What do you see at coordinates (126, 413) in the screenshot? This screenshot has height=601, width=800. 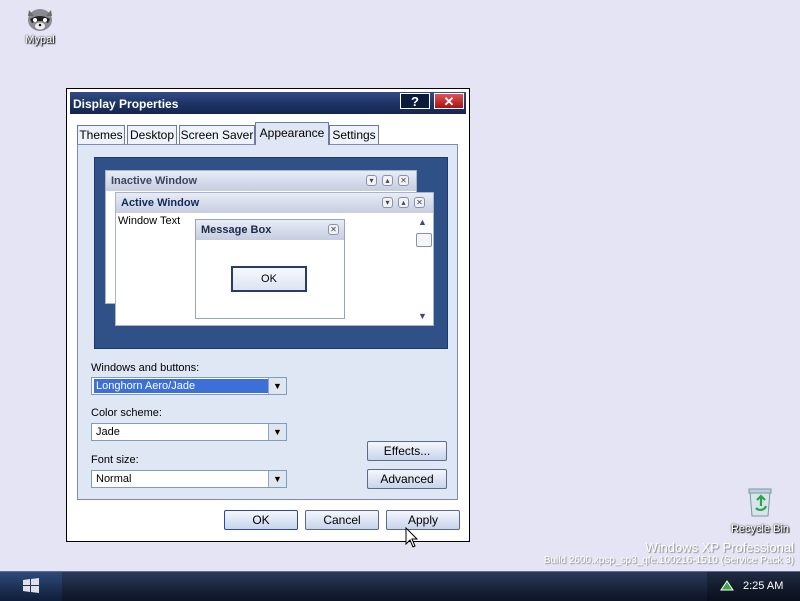 I see `color-scheme-label: Color scheme:` at bounding box center [126, 413].